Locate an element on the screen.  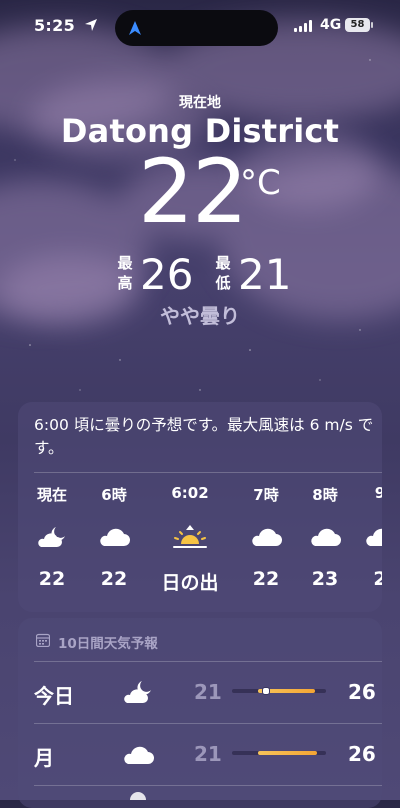
temperature-unit: °C is located at coordinates (260, 183).